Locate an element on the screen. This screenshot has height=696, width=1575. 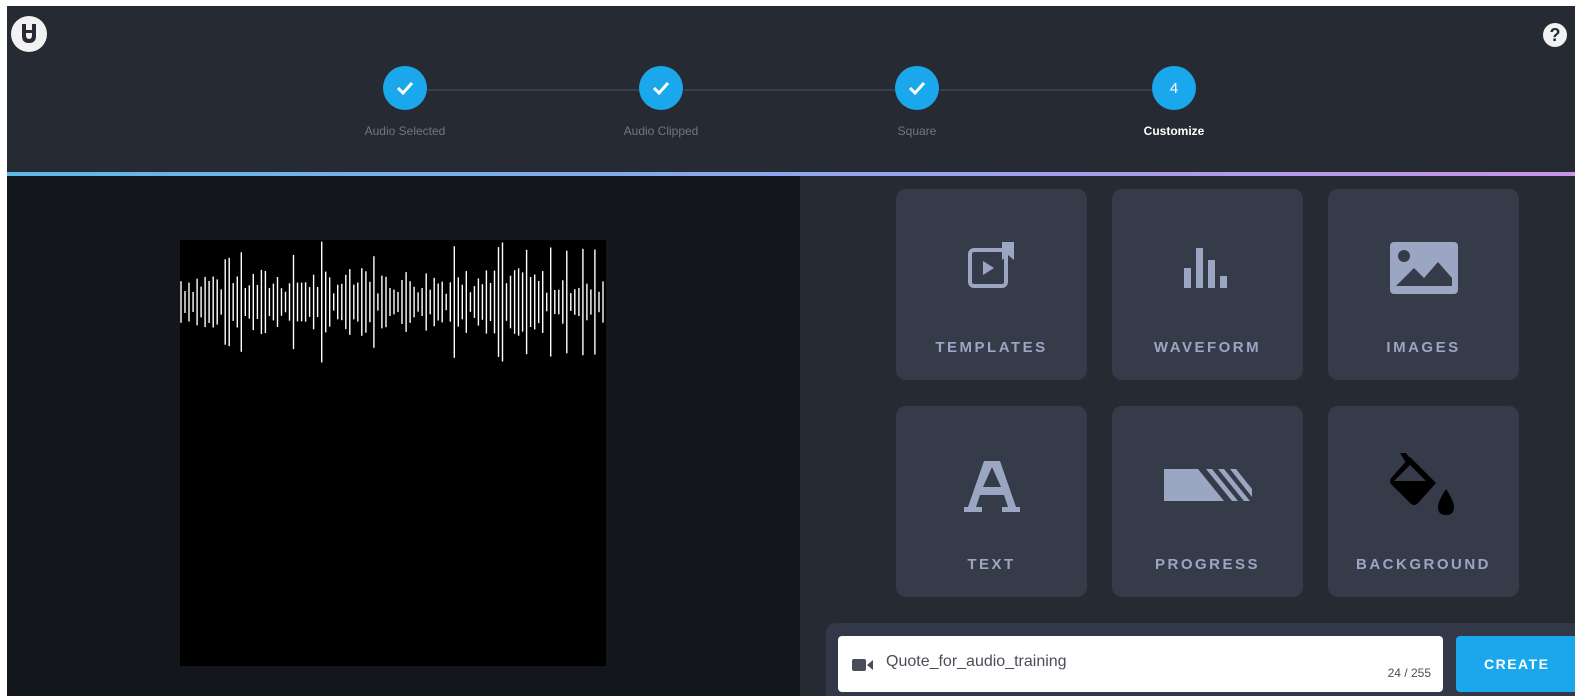
text-icon is located at coordinates (991, 485).